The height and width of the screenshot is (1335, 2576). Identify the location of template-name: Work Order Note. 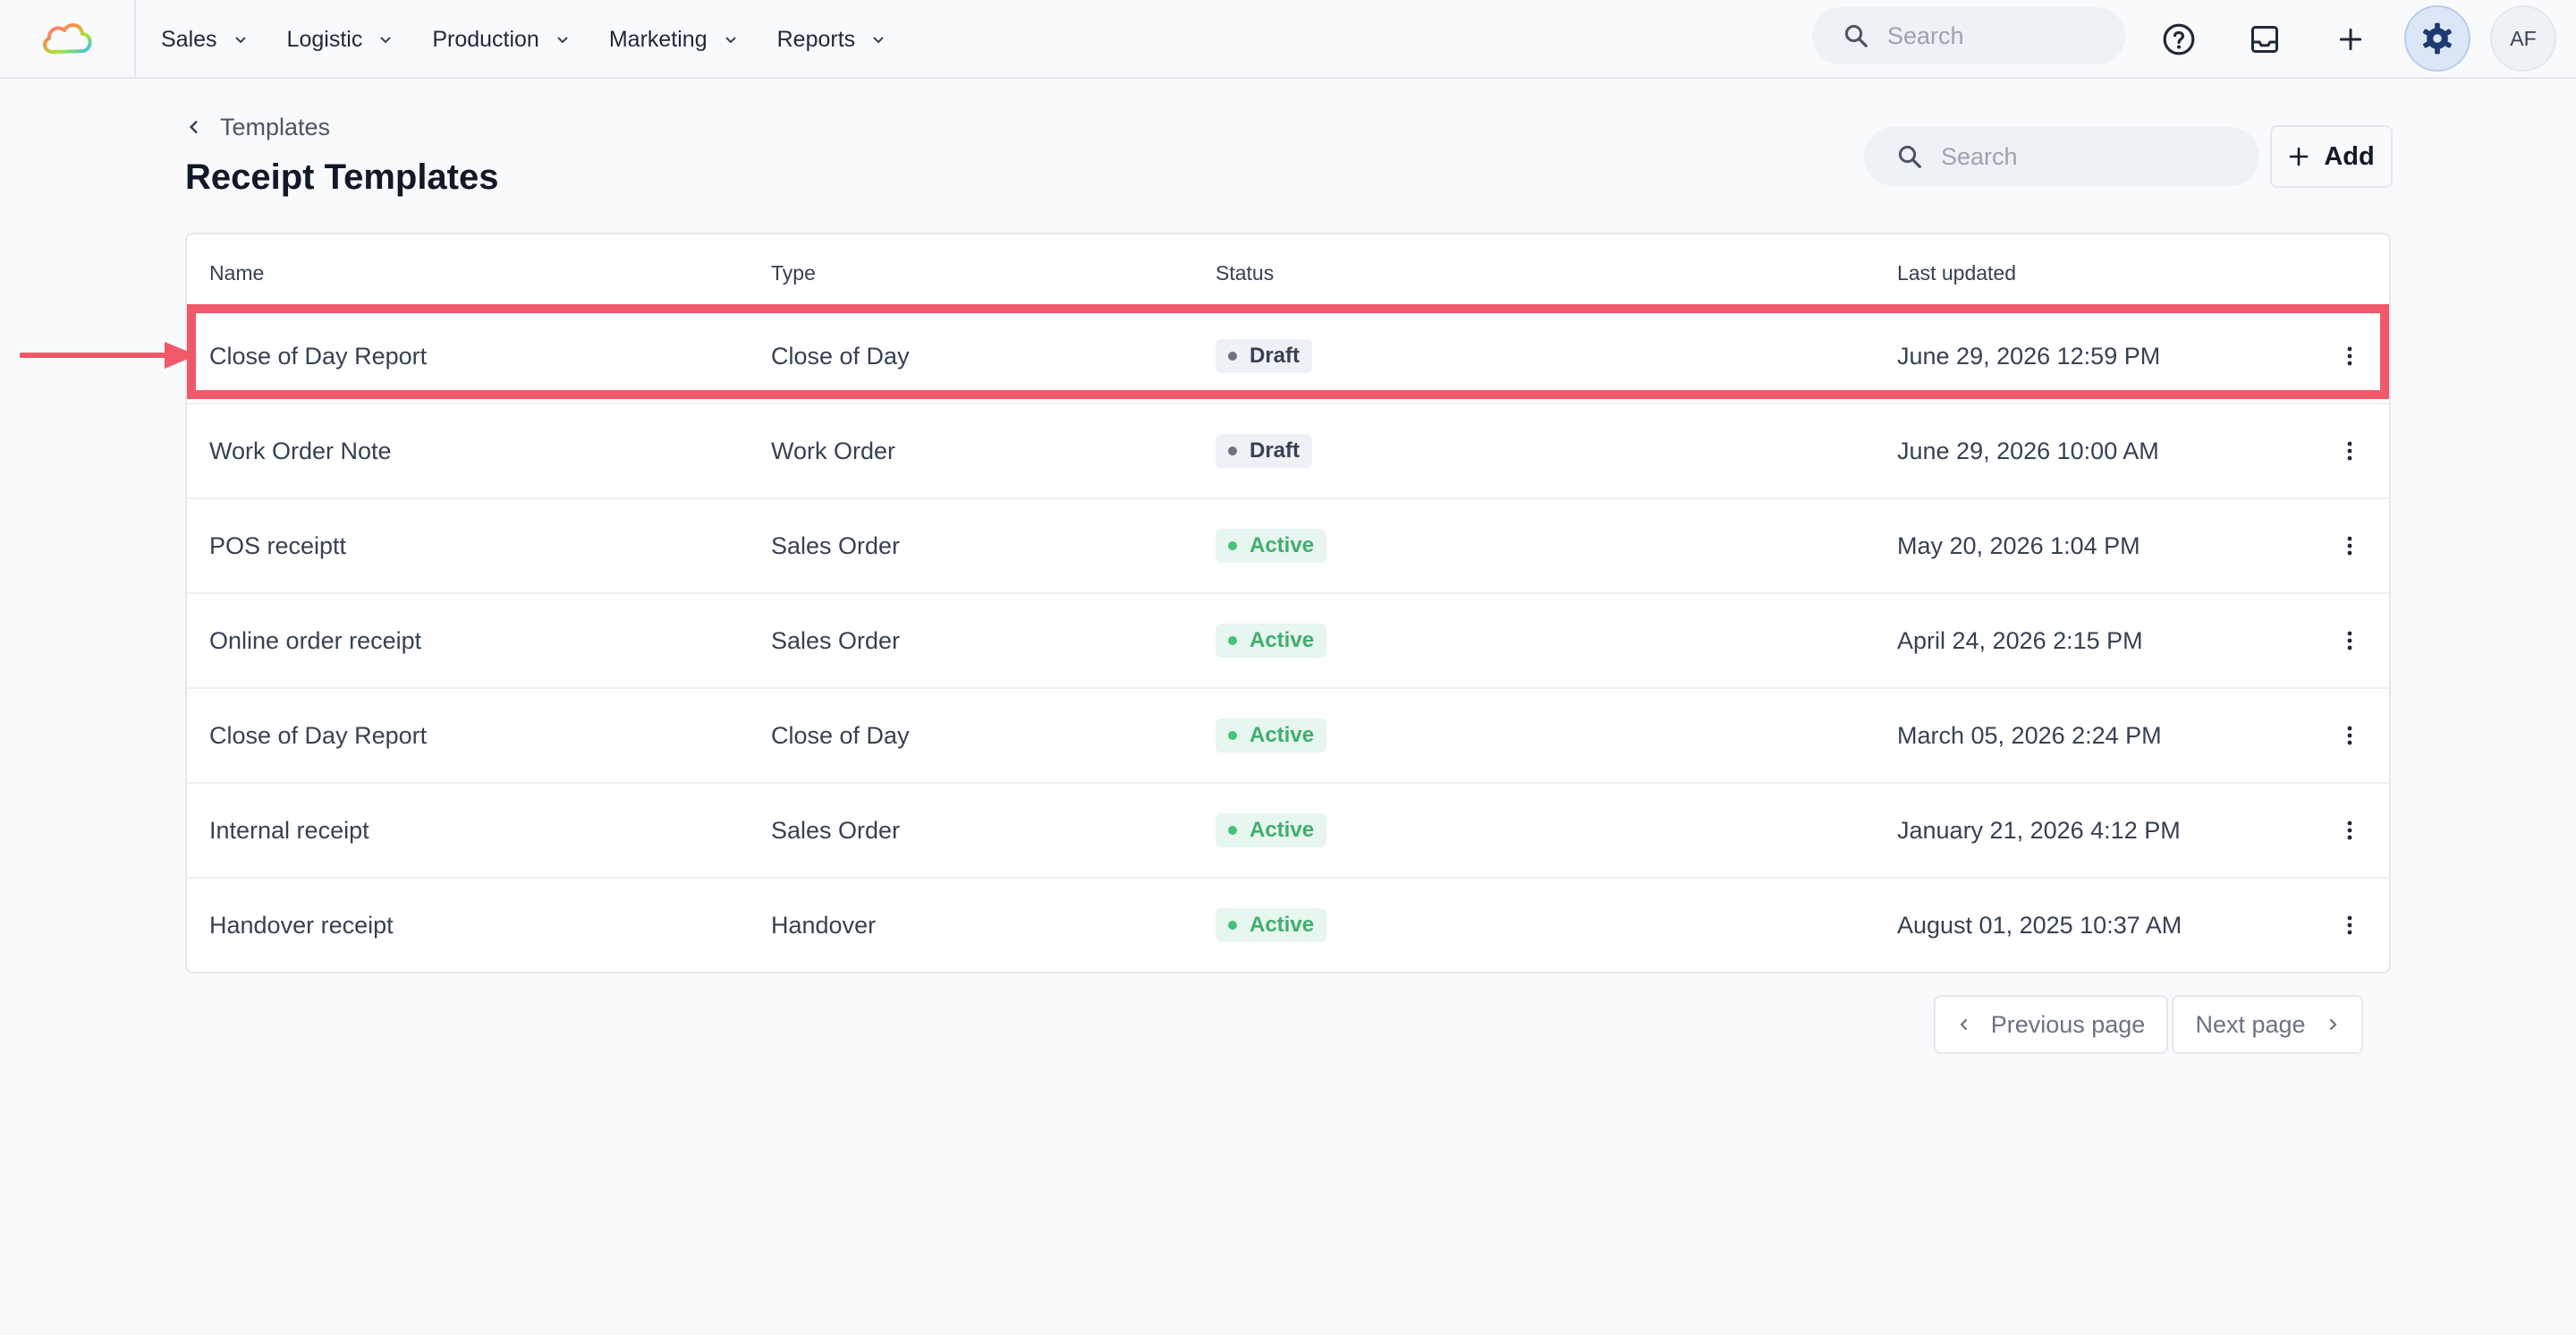
(300, 450).